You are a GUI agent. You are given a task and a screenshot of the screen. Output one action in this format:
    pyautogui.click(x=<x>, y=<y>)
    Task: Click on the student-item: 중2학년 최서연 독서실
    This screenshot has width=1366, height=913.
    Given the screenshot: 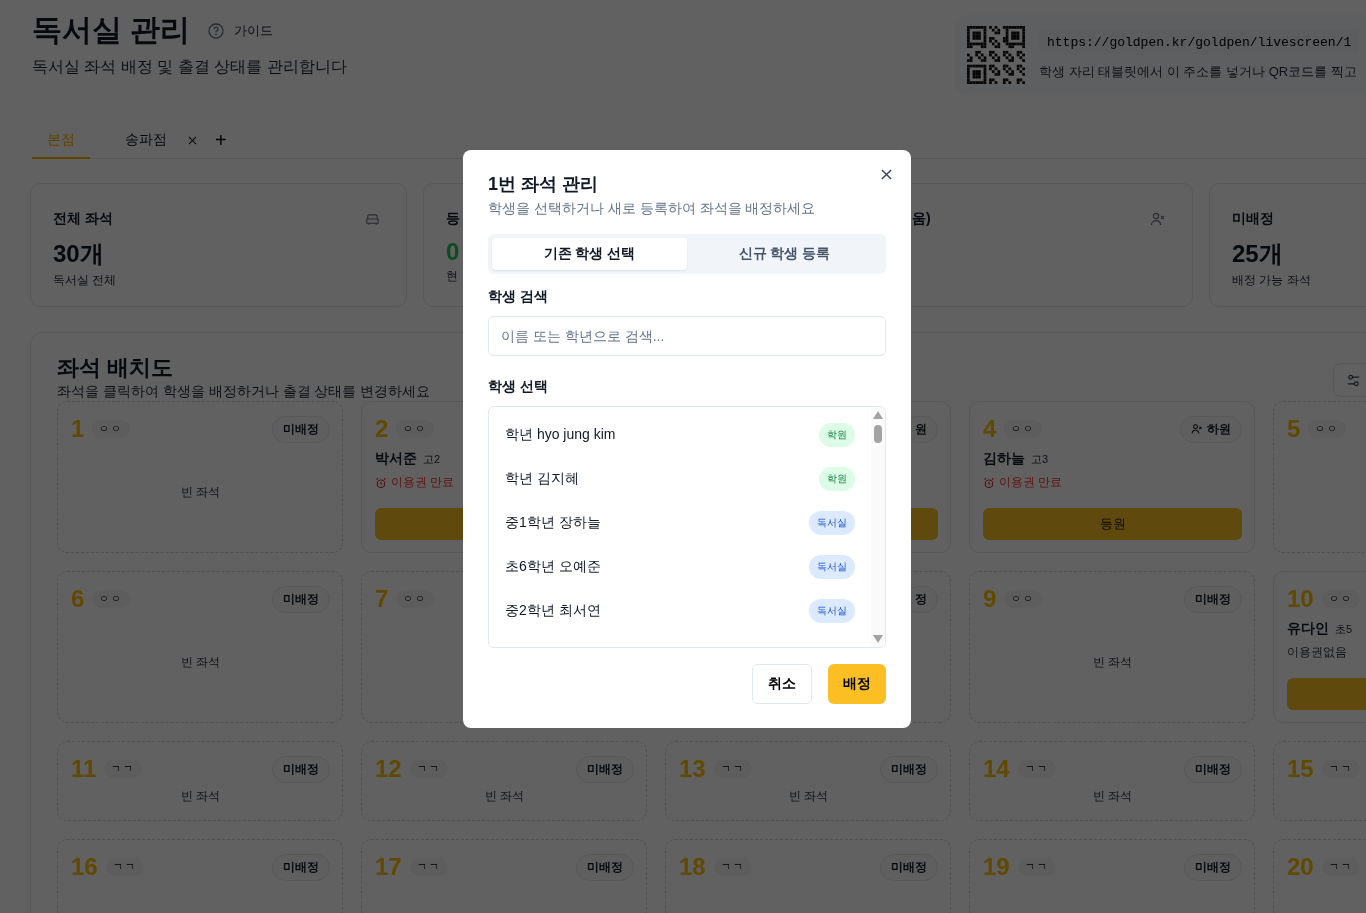 What is the action you would take?
    pyautogui.click(x=680, y=611)
    